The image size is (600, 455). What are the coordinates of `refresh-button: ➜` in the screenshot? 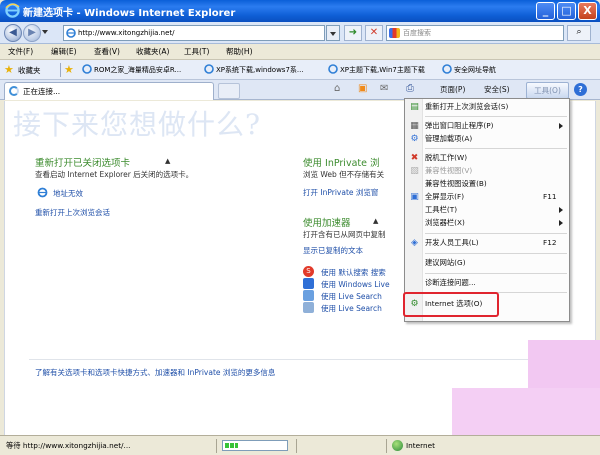 It's located at (353, 33).